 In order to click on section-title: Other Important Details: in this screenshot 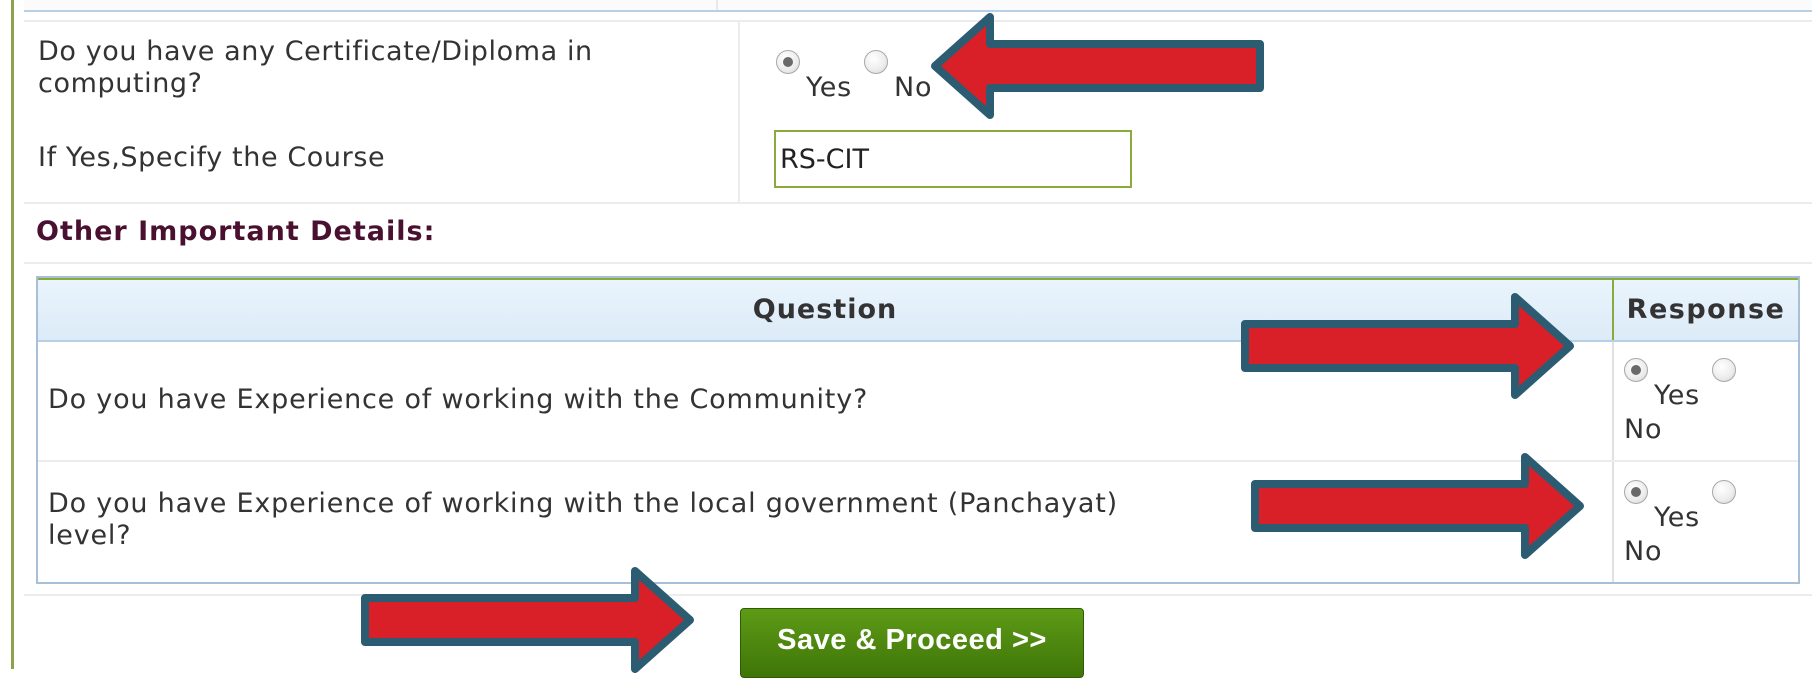, I will do `click(236, 231)`.